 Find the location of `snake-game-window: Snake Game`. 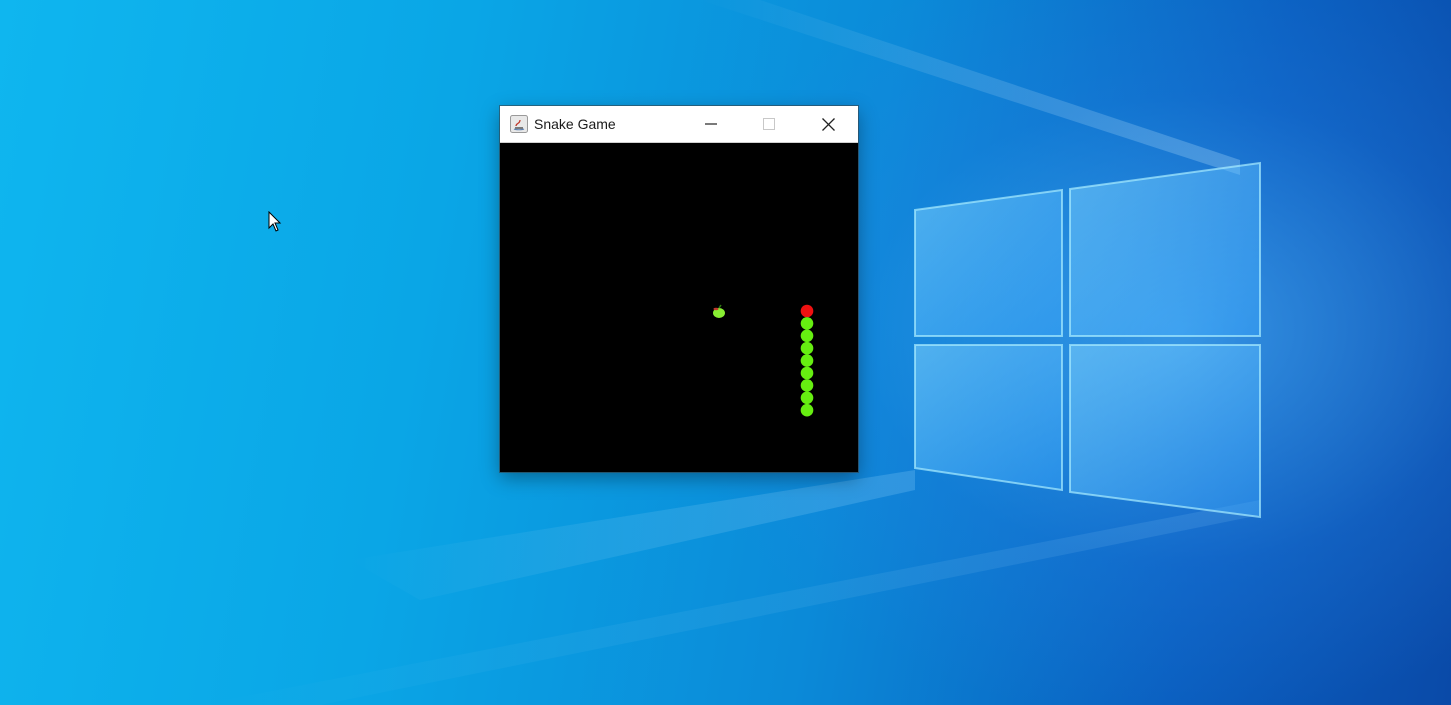

snake-game-window: Snake Game is located at coordinates (679, 289).